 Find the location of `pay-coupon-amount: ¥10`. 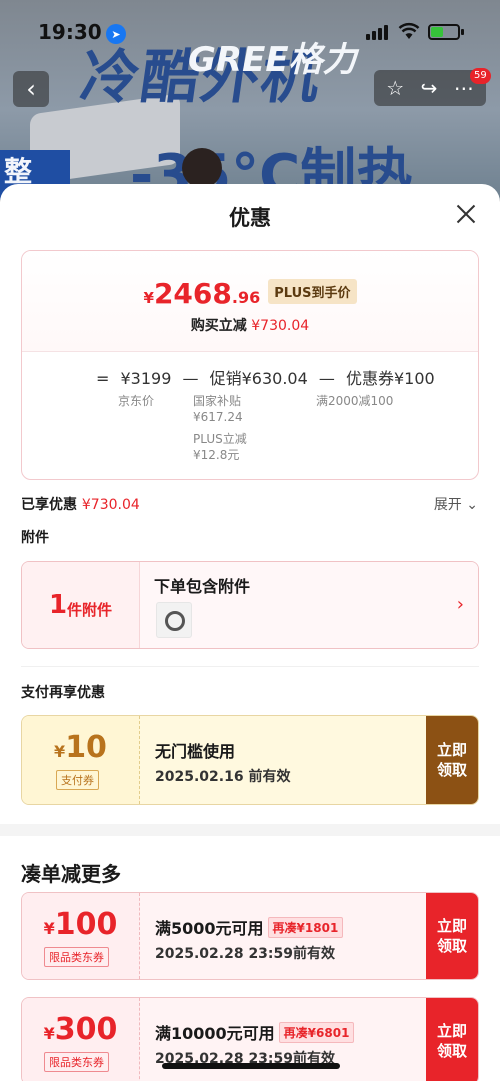

pay-coupon-amount: ¥10 is located at coordinates (80, 747).